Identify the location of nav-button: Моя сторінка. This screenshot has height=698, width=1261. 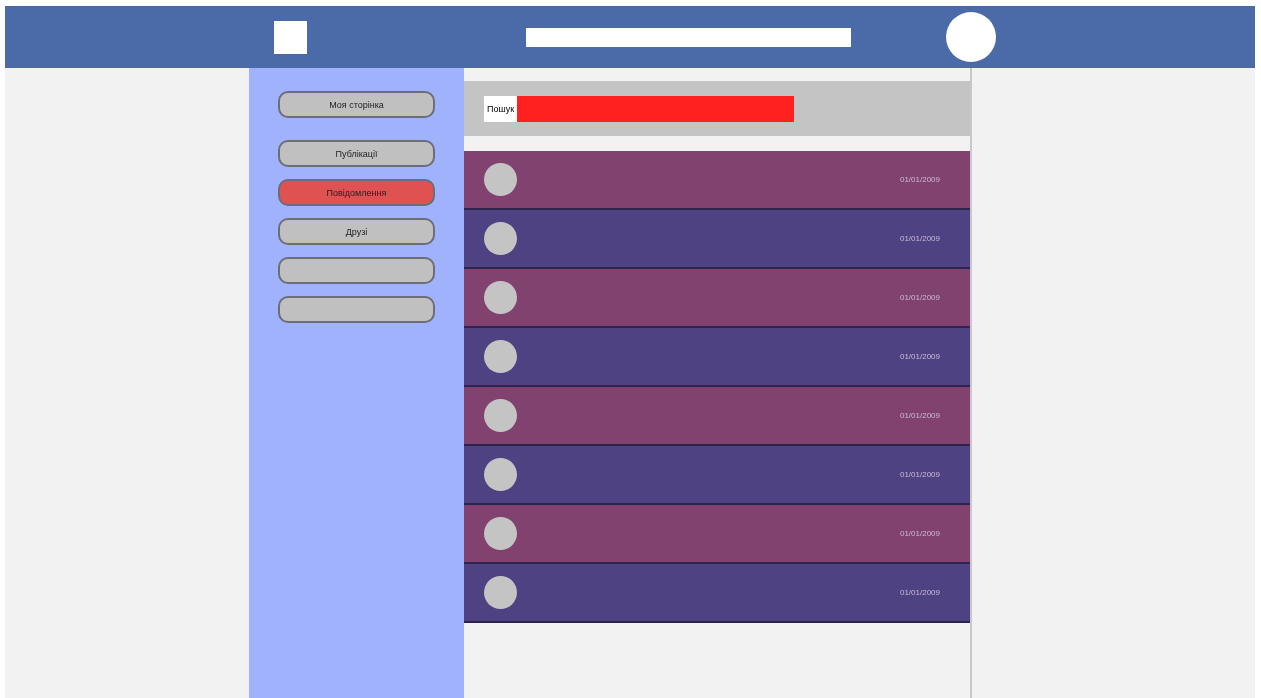
(356, 104).